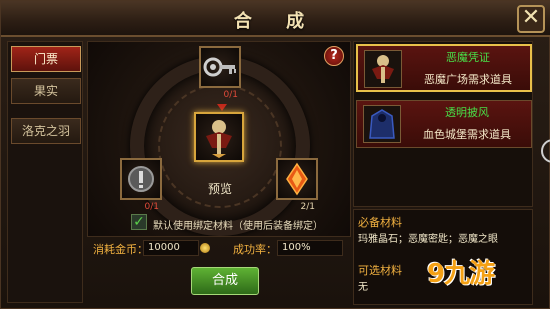 This screenshot has height=309, width=550. Describe the element at coordinates (46, 59) in the screenshot. I see `tab-tickets: 门票` at that location.